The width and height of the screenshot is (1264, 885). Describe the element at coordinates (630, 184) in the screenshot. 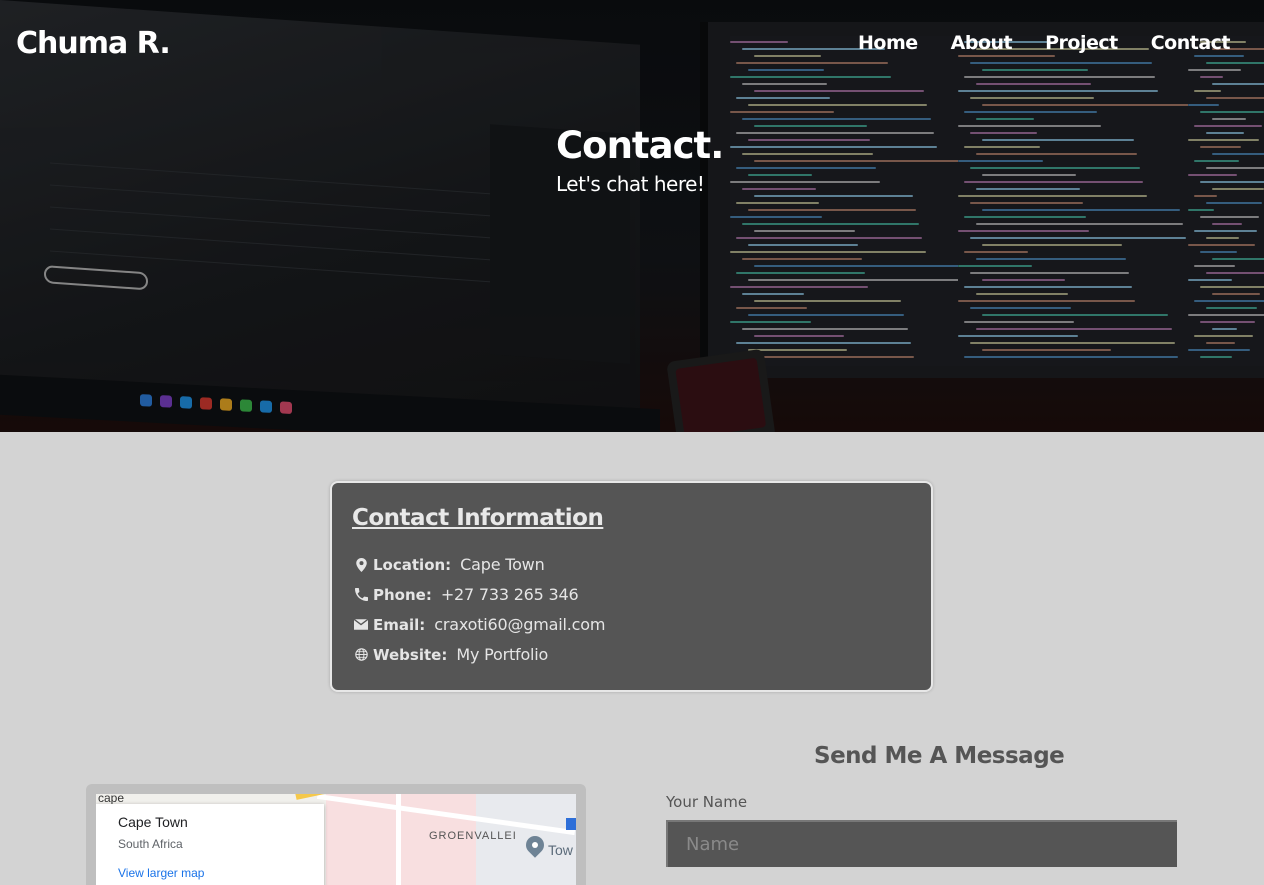

I see `page-subtitle: Let's chat here!` at that location.